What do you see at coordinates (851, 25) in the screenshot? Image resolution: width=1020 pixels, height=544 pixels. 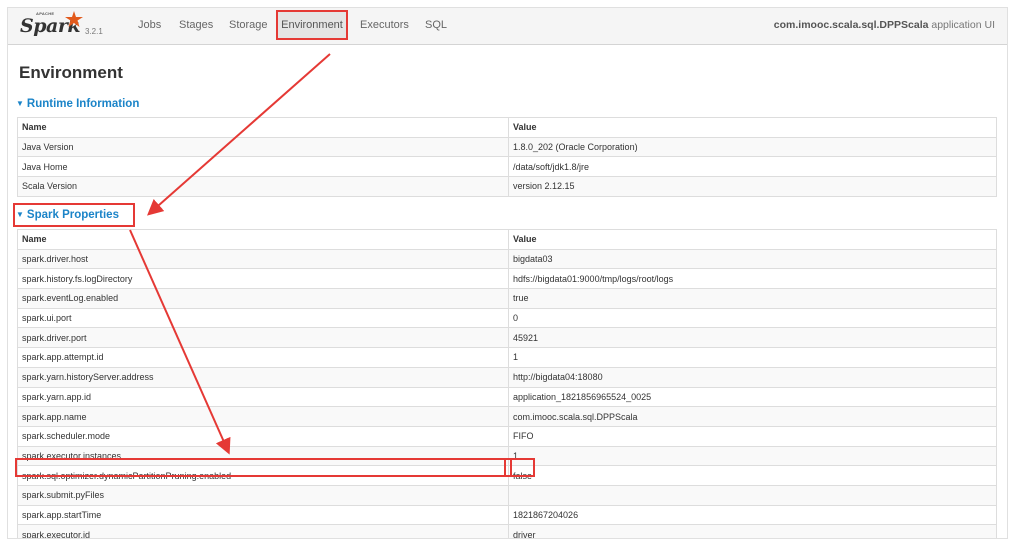 I see `application-name: com.imooc.scala.sql.DPPScala` at bounding box center [851, 25].